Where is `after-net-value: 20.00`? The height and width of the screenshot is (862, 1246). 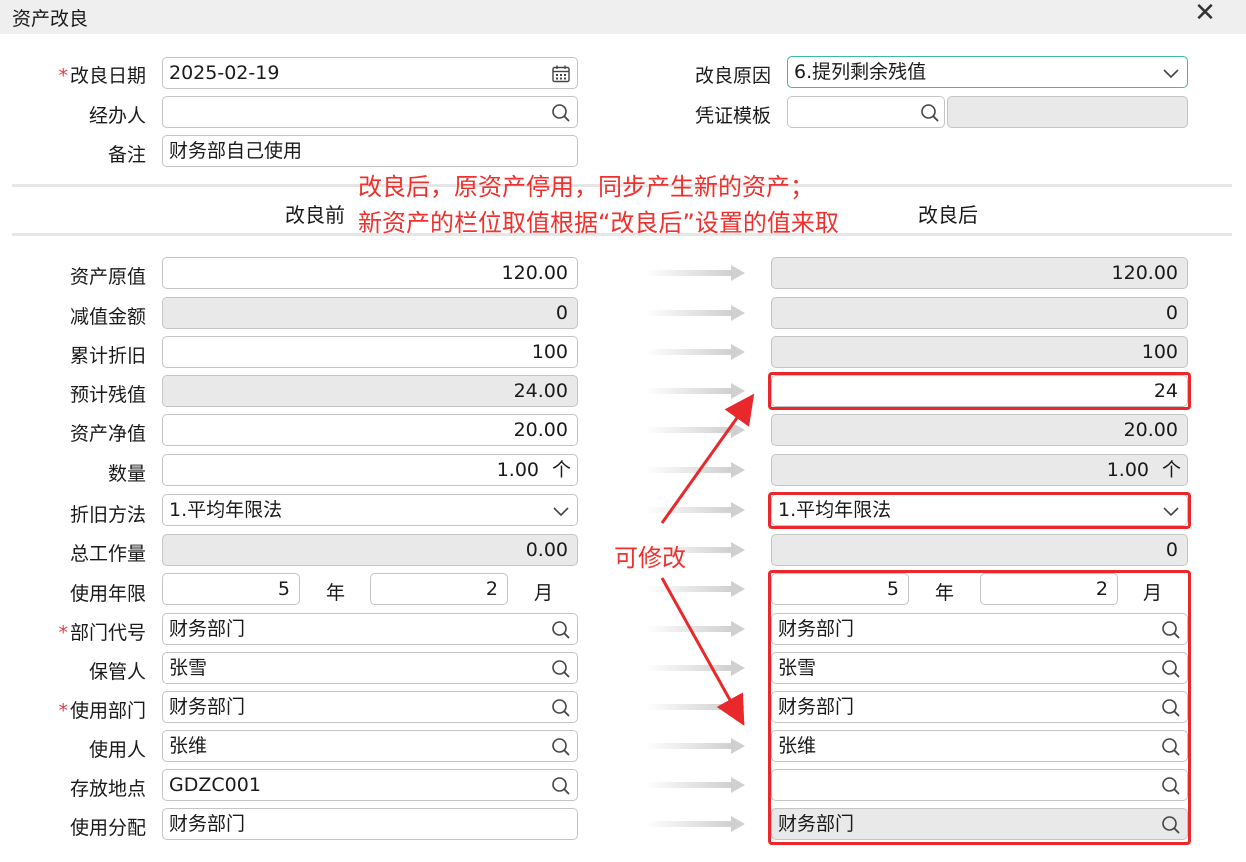 after-net-value: 20.00 is located at coordinates (979, 430).